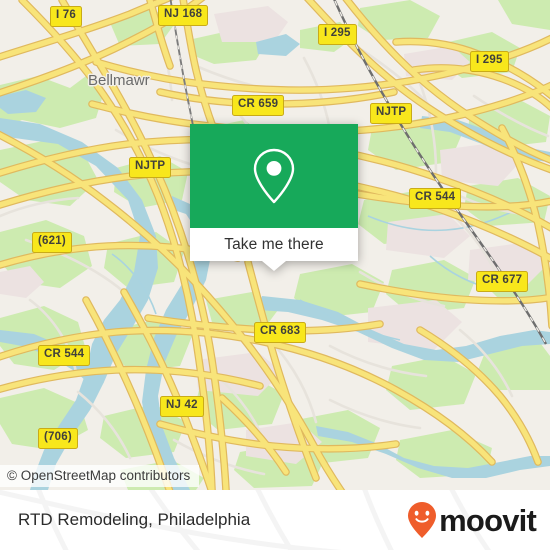  I want to click on road-shield-i295-east: I 295, so click(489, 61).